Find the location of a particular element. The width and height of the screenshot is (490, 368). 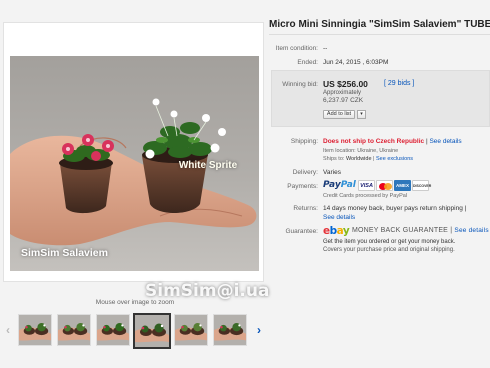

ended-label: Ended: is located at coordinates (307, 62).